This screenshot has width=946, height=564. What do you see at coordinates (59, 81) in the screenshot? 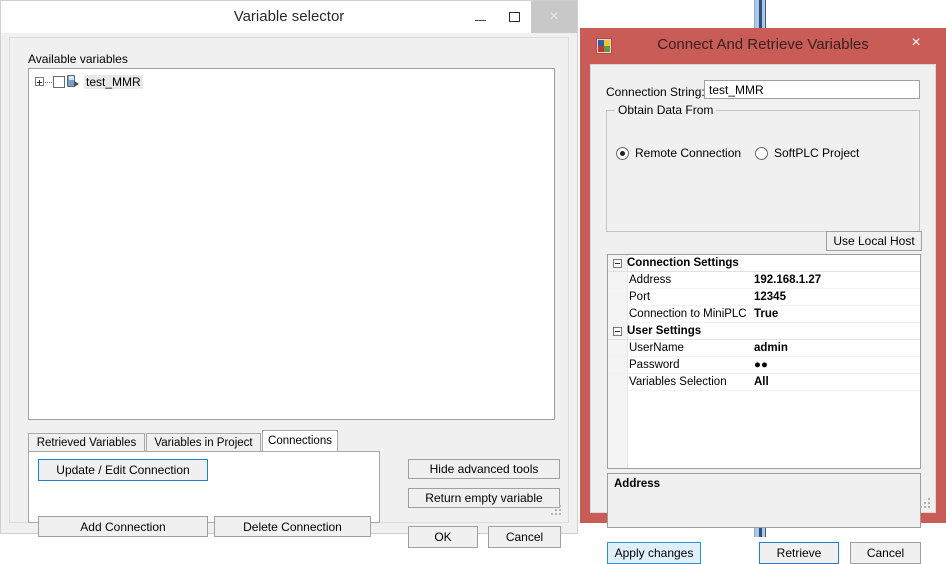
I see `tree-item-checkbox` at bounding box center [59, 81].